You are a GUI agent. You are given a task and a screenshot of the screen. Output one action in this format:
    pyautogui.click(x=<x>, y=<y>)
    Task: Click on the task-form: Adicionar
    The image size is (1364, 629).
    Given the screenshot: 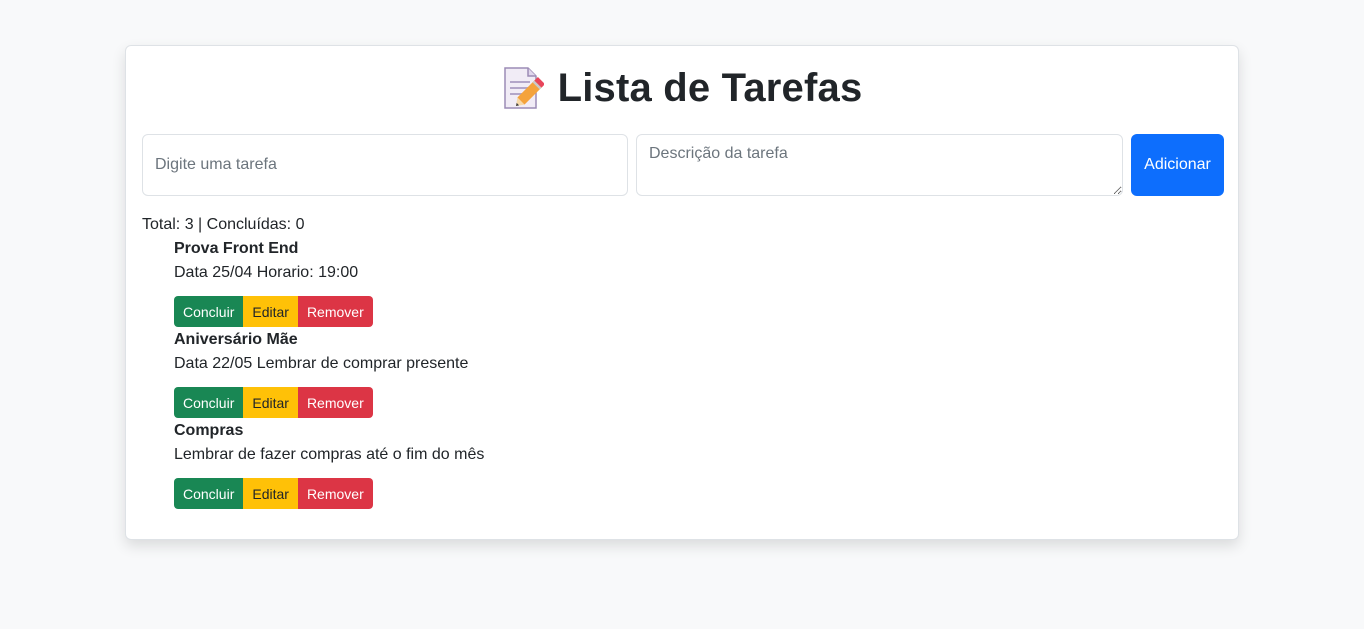 What is the action you would take?
    pyautogui.click(x=683, y=165)
    